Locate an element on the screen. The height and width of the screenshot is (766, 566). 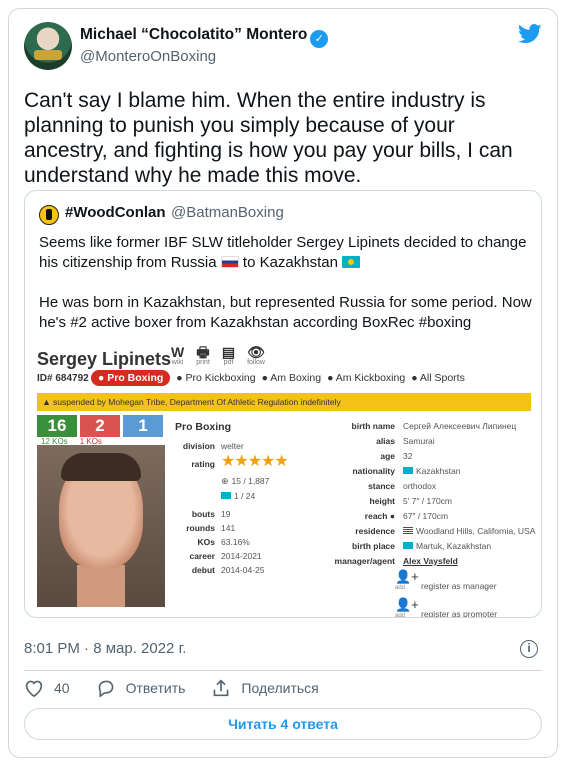
usa-flag-icon is located at coordinates (408, 530).